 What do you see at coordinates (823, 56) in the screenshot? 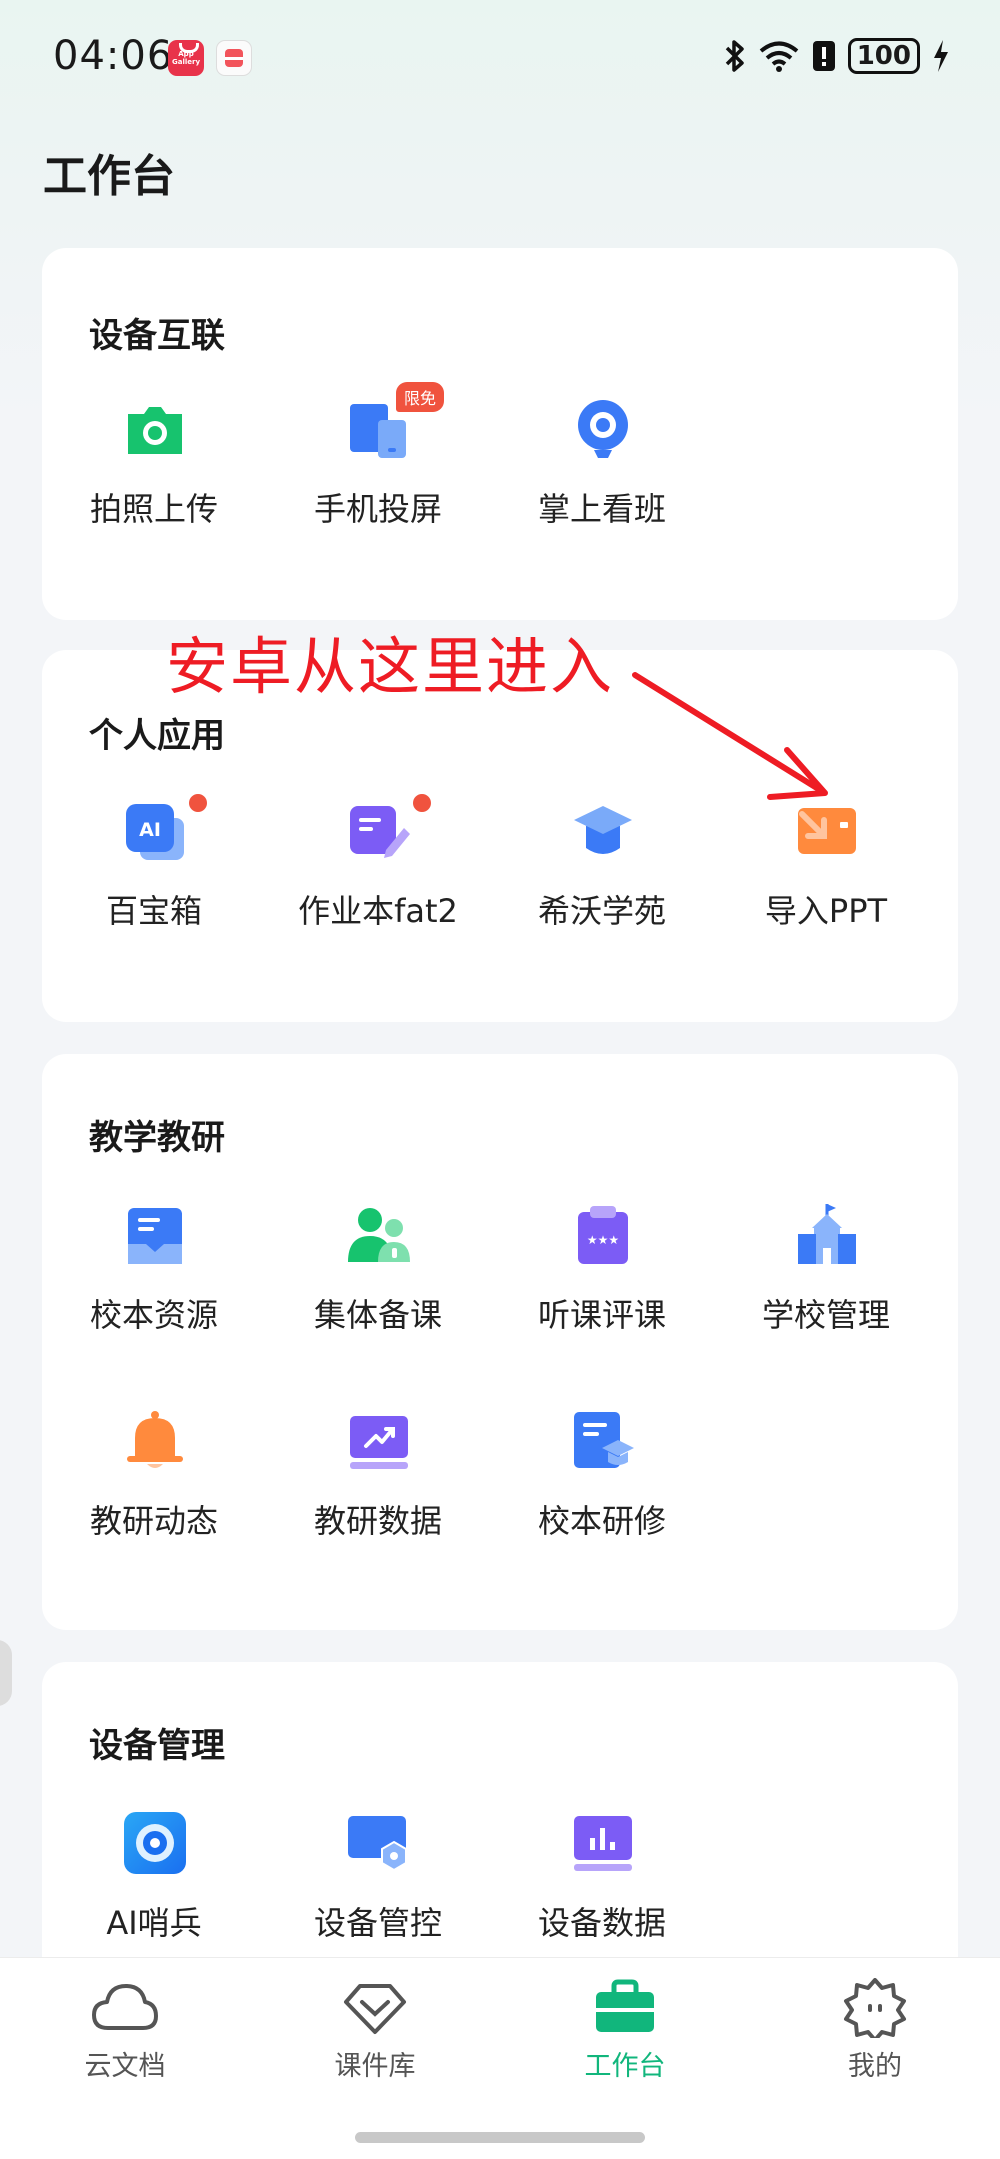
I see `alert-sim-icon` at bounding box center [823, 56].